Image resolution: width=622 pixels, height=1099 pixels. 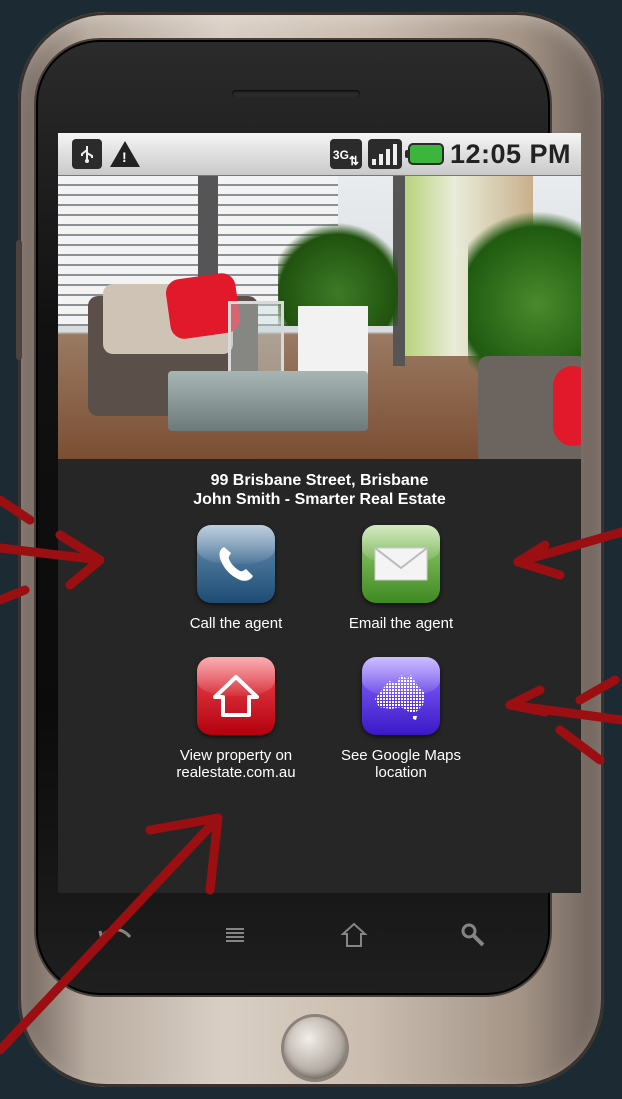 I want to click on home-nav-button, so click(x=354, y=935).